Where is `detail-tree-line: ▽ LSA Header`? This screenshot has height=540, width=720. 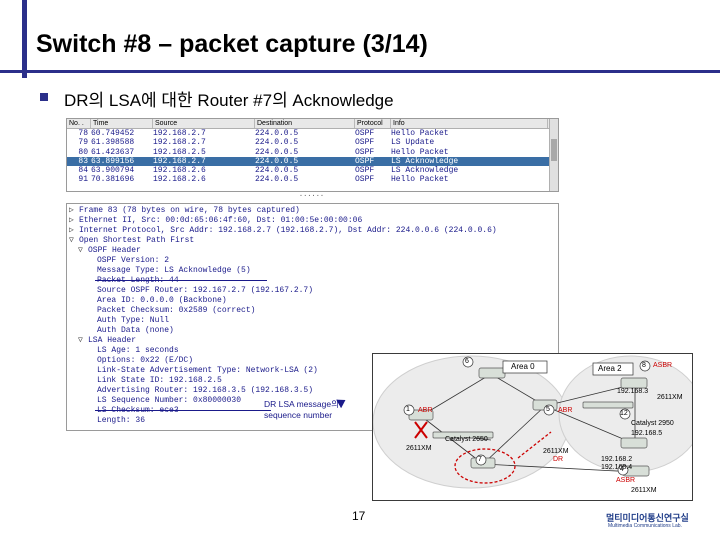
detail-tree-line: ▽ LSA Header is located at coordinates (107, 341).